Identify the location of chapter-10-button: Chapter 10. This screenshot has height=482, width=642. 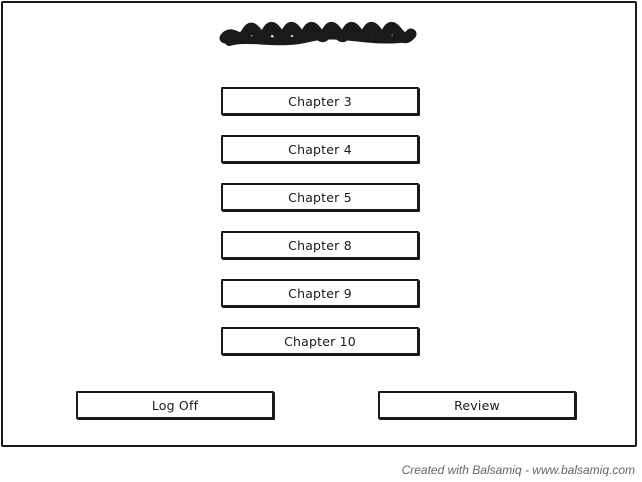
(320, 341).